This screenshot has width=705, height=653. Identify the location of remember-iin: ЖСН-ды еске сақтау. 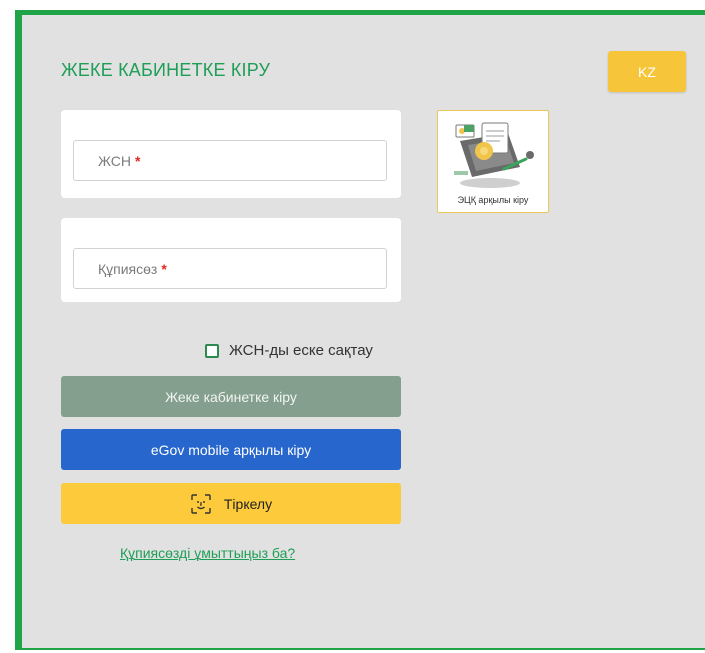
(289, 350).